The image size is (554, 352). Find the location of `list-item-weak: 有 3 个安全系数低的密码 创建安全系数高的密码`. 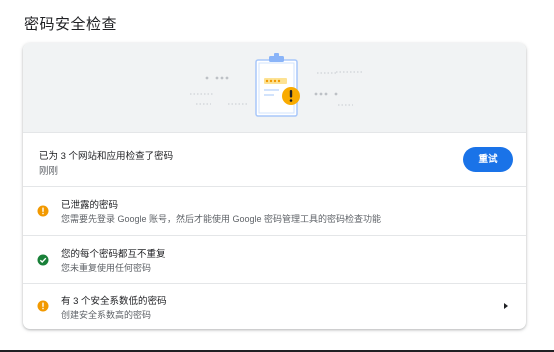

list-item-weak: 有 3 个安全系数低的密码 创建安全系数高的密码 is located at coordinates (274, 306).